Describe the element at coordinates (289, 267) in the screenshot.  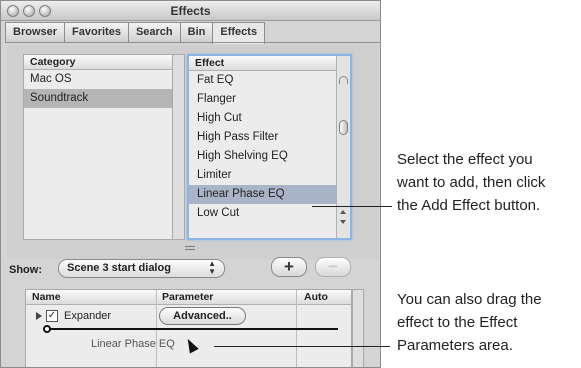
I see `add-effect-button: +` at that location.